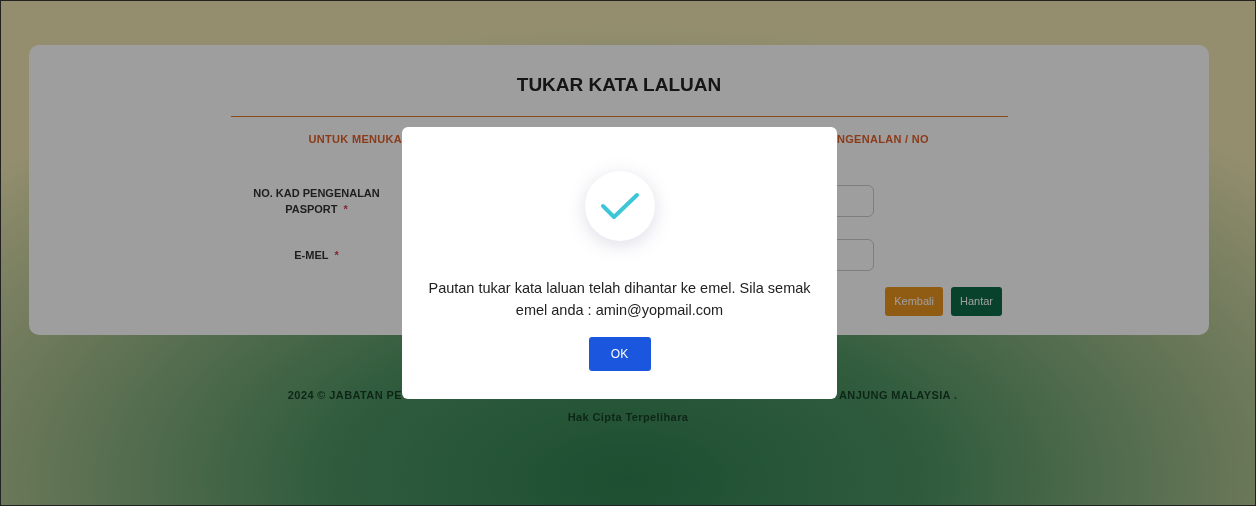 This screenshot has width=1256, height=506. Describe the element at coordinates (355, 138) in the screenshot. I see `instruction-text: UNTUK MENUKA` at that location.